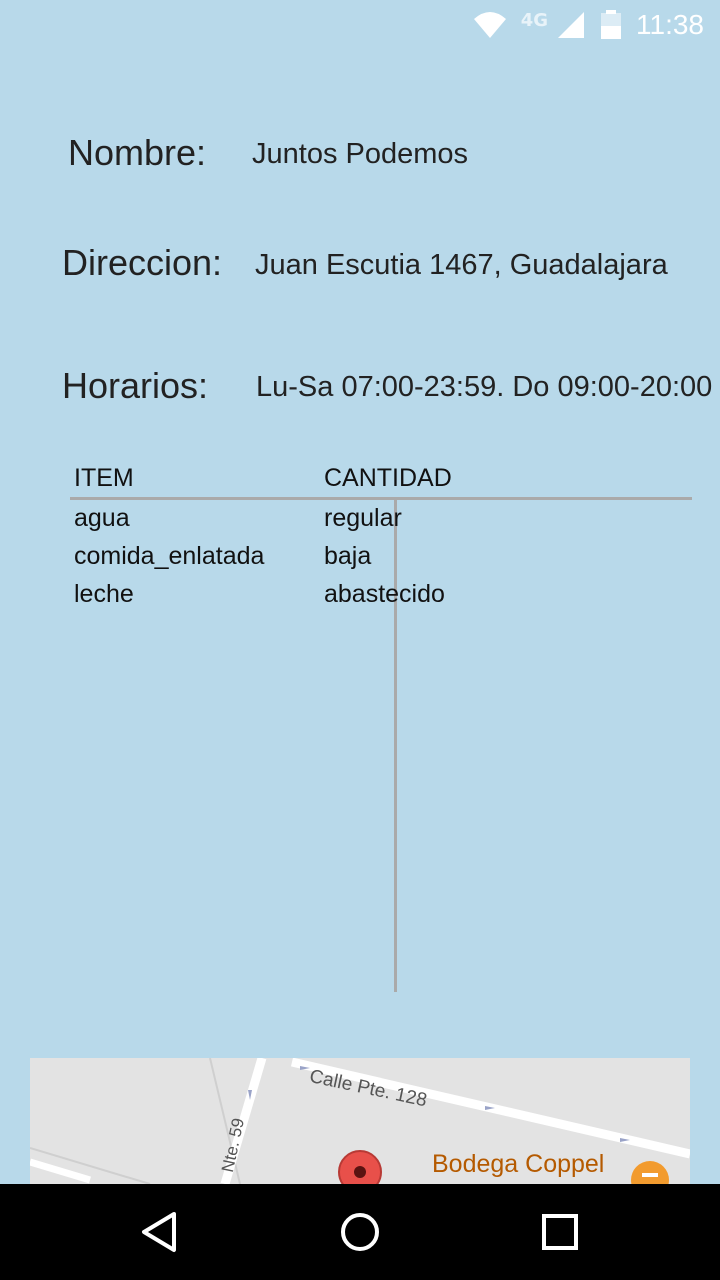 Image resolution: width=720 pixels, height=1280 pixels. Describe the element at coordinates (461, 265) in the screenshot. I see `address-value: Juan Escutia 1467, Guadalajara` at that location.